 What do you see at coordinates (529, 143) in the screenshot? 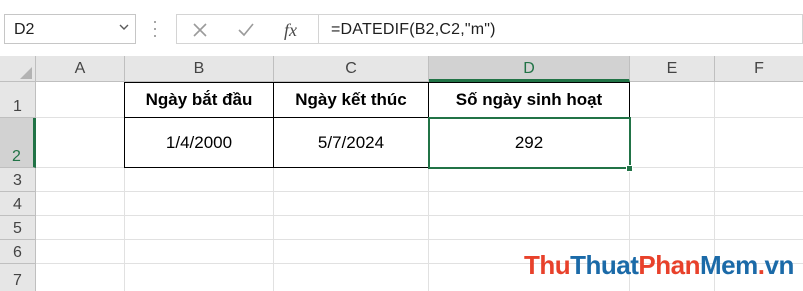
I see `active-cell-border` at bounding box center [529, 143].